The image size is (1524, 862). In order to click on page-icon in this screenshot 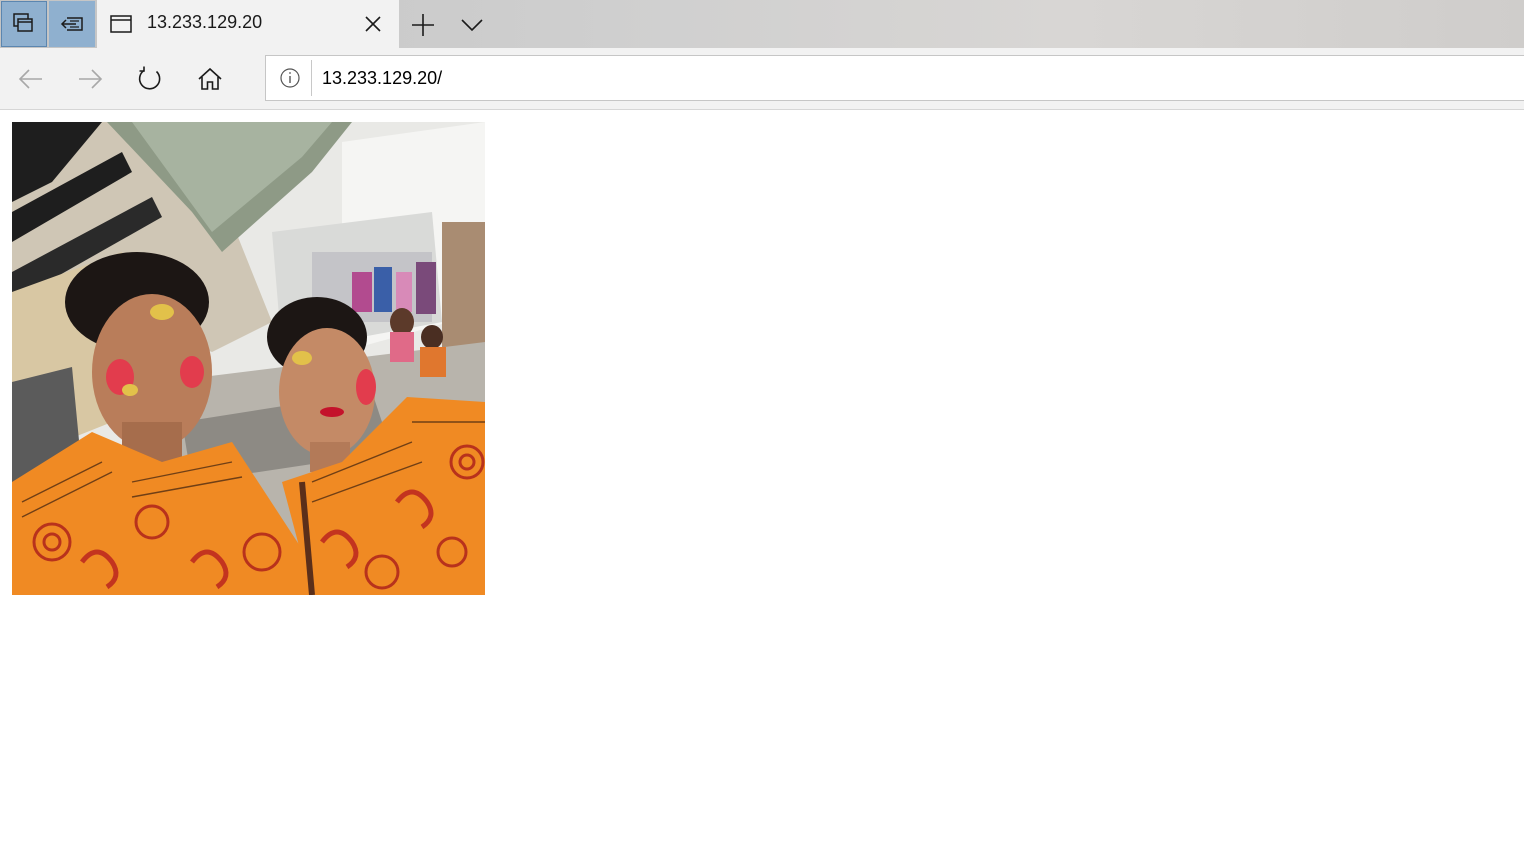, I will do `click(121, 24)`.